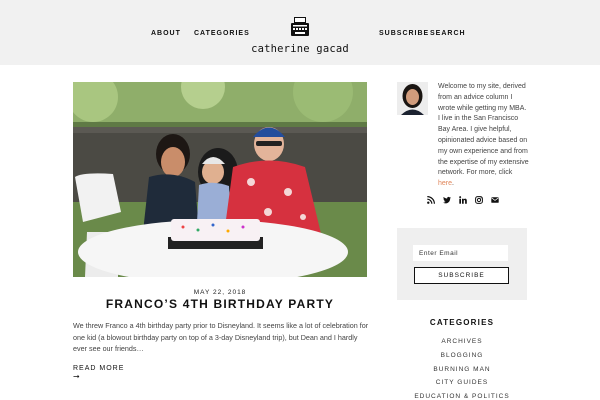 Image resolution: width=600 pixels, height=400 pixels. Describe the element at coordinates (462, 322) in the screenshot. I see `categories-heading: CATEGORIES` at that location.